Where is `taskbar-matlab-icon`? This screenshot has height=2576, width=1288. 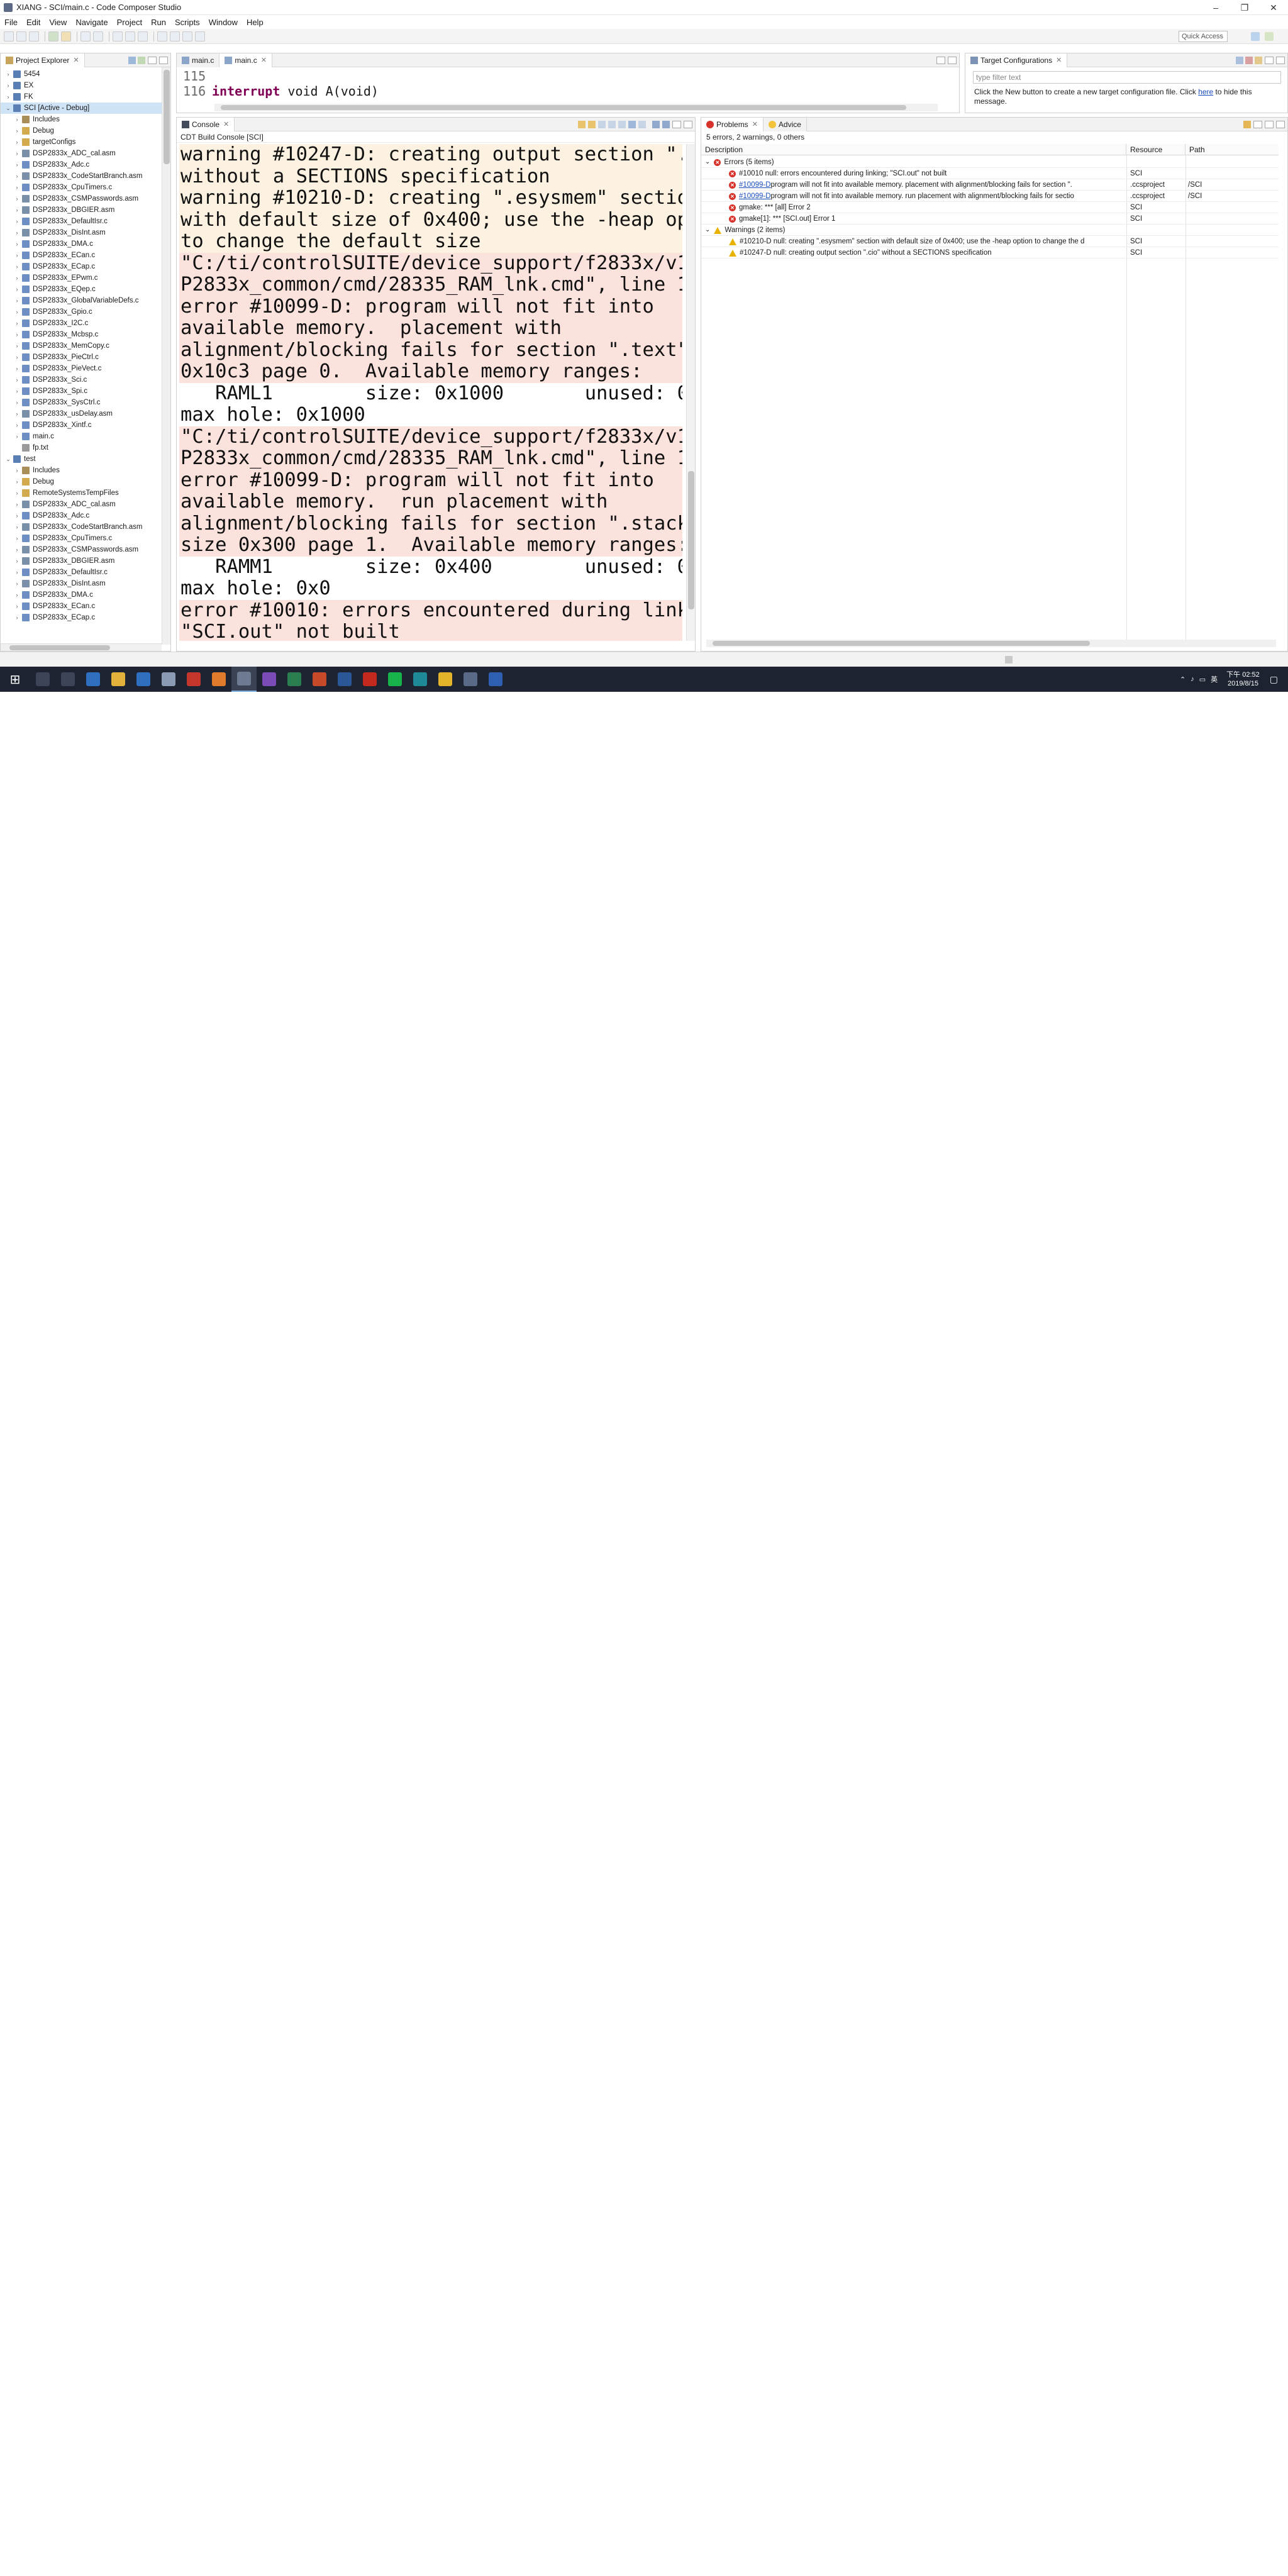
taskbar-matlab-icon is located at coordinates (218, 679).